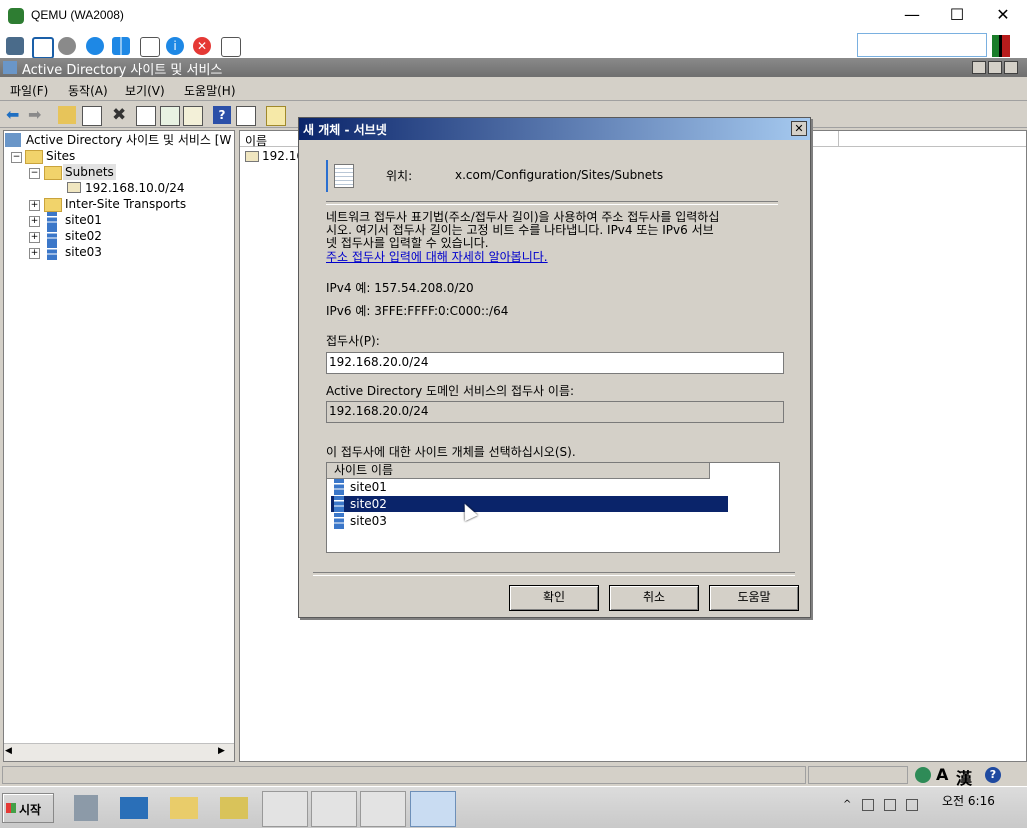 The width and height of the screenshot is (1027, 828). I want to click on site-list-item: site03, so click(359, 521).